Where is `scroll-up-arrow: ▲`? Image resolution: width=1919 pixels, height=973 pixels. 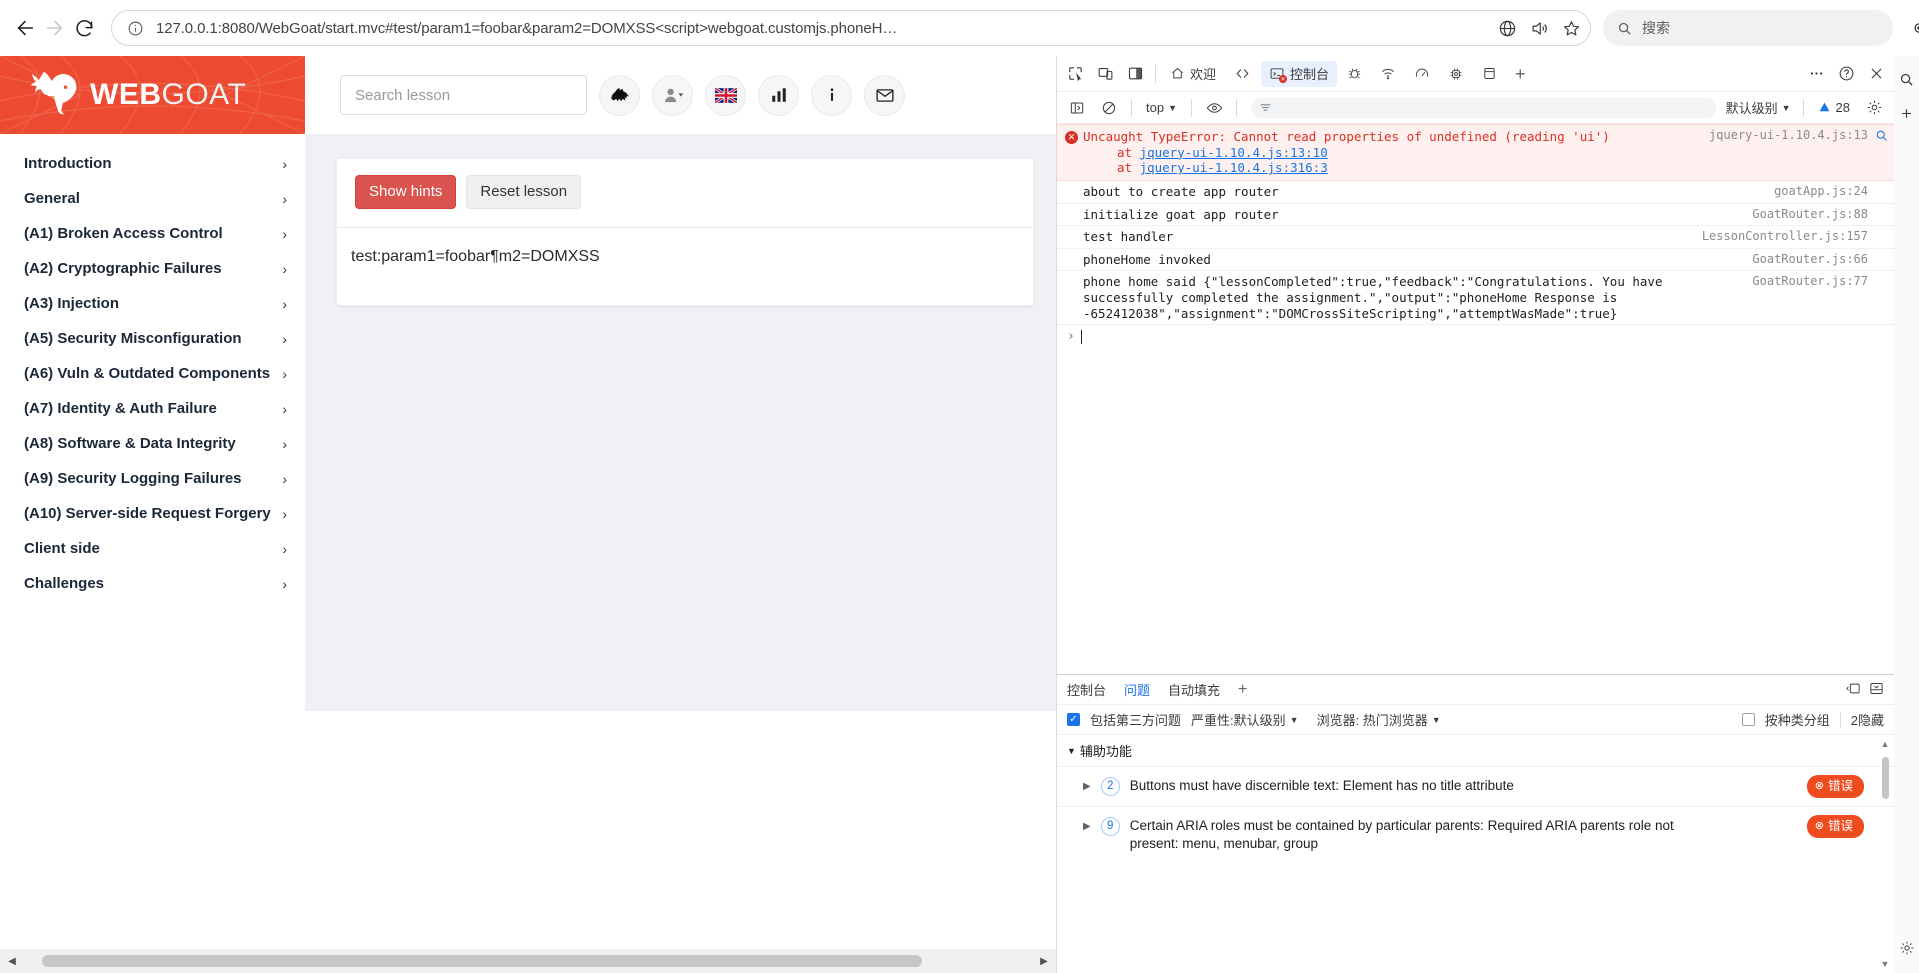
scroll-up-arrow: ▲ is located at coordinates (1885, 744).